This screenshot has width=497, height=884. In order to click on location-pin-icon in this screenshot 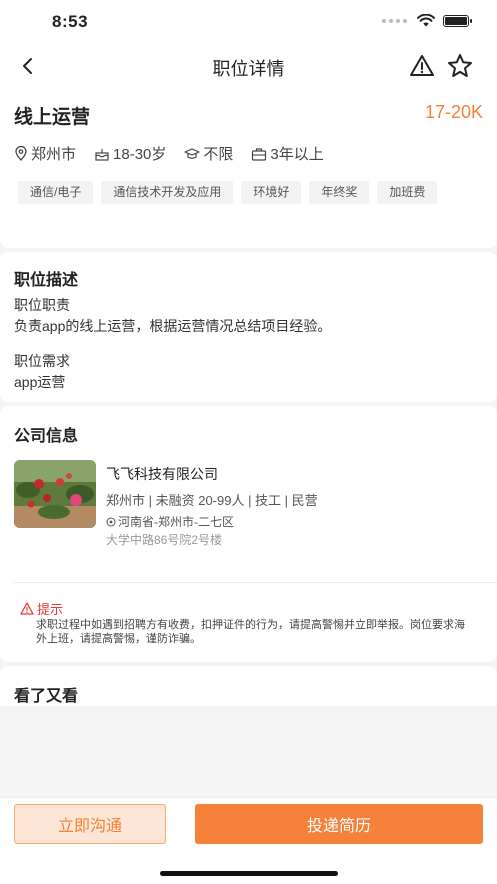, I will do `click(21, 153)`.